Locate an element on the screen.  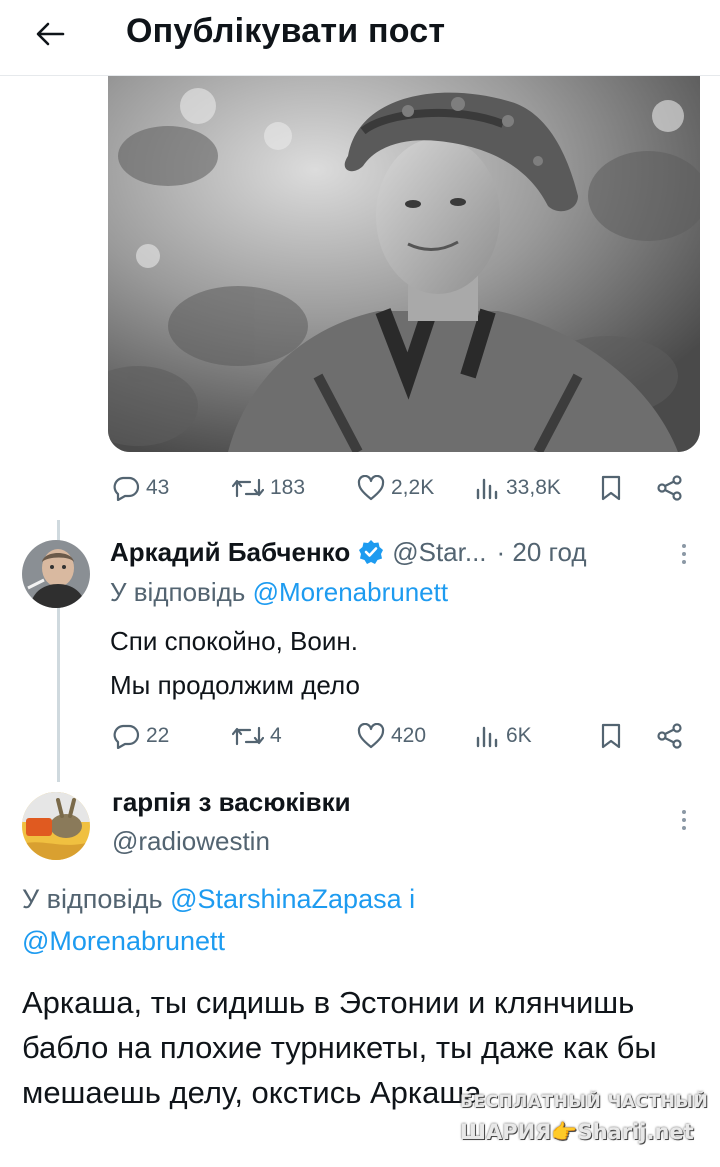
post-action-bar: 43 183 2,2K 33,8K is located at coordinates (405, 488).